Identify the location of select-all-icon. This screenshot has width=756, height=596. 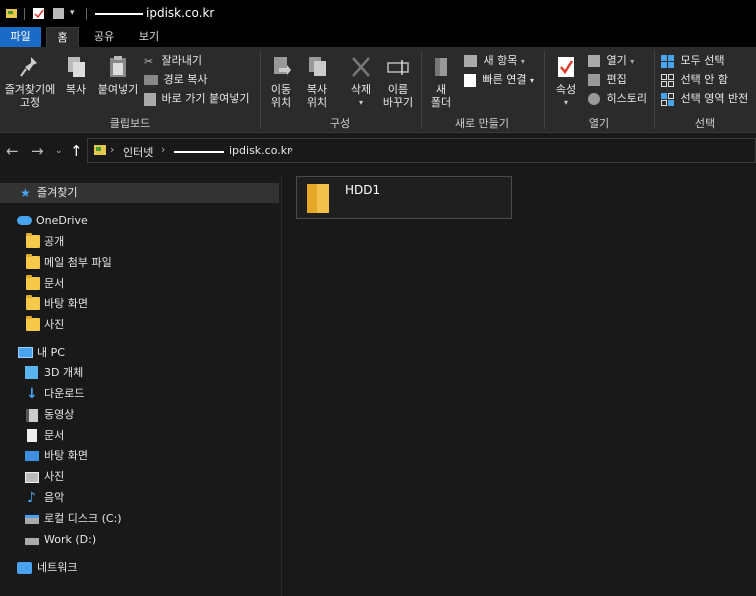
(667, 61).